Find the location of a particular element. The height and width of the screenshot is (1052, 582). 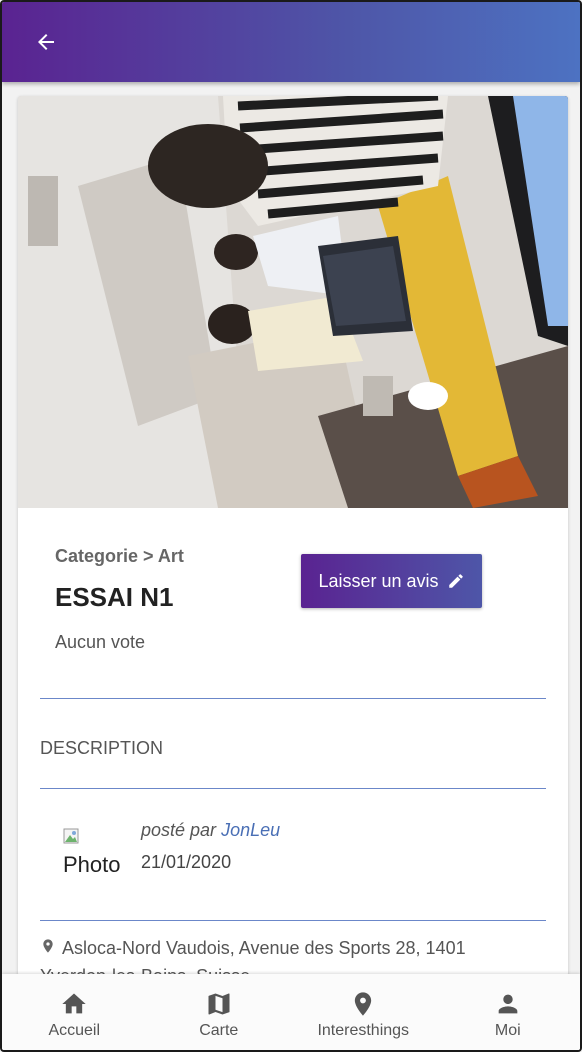

nav-item-carte: Carte is located at coordinates (219, 1012).